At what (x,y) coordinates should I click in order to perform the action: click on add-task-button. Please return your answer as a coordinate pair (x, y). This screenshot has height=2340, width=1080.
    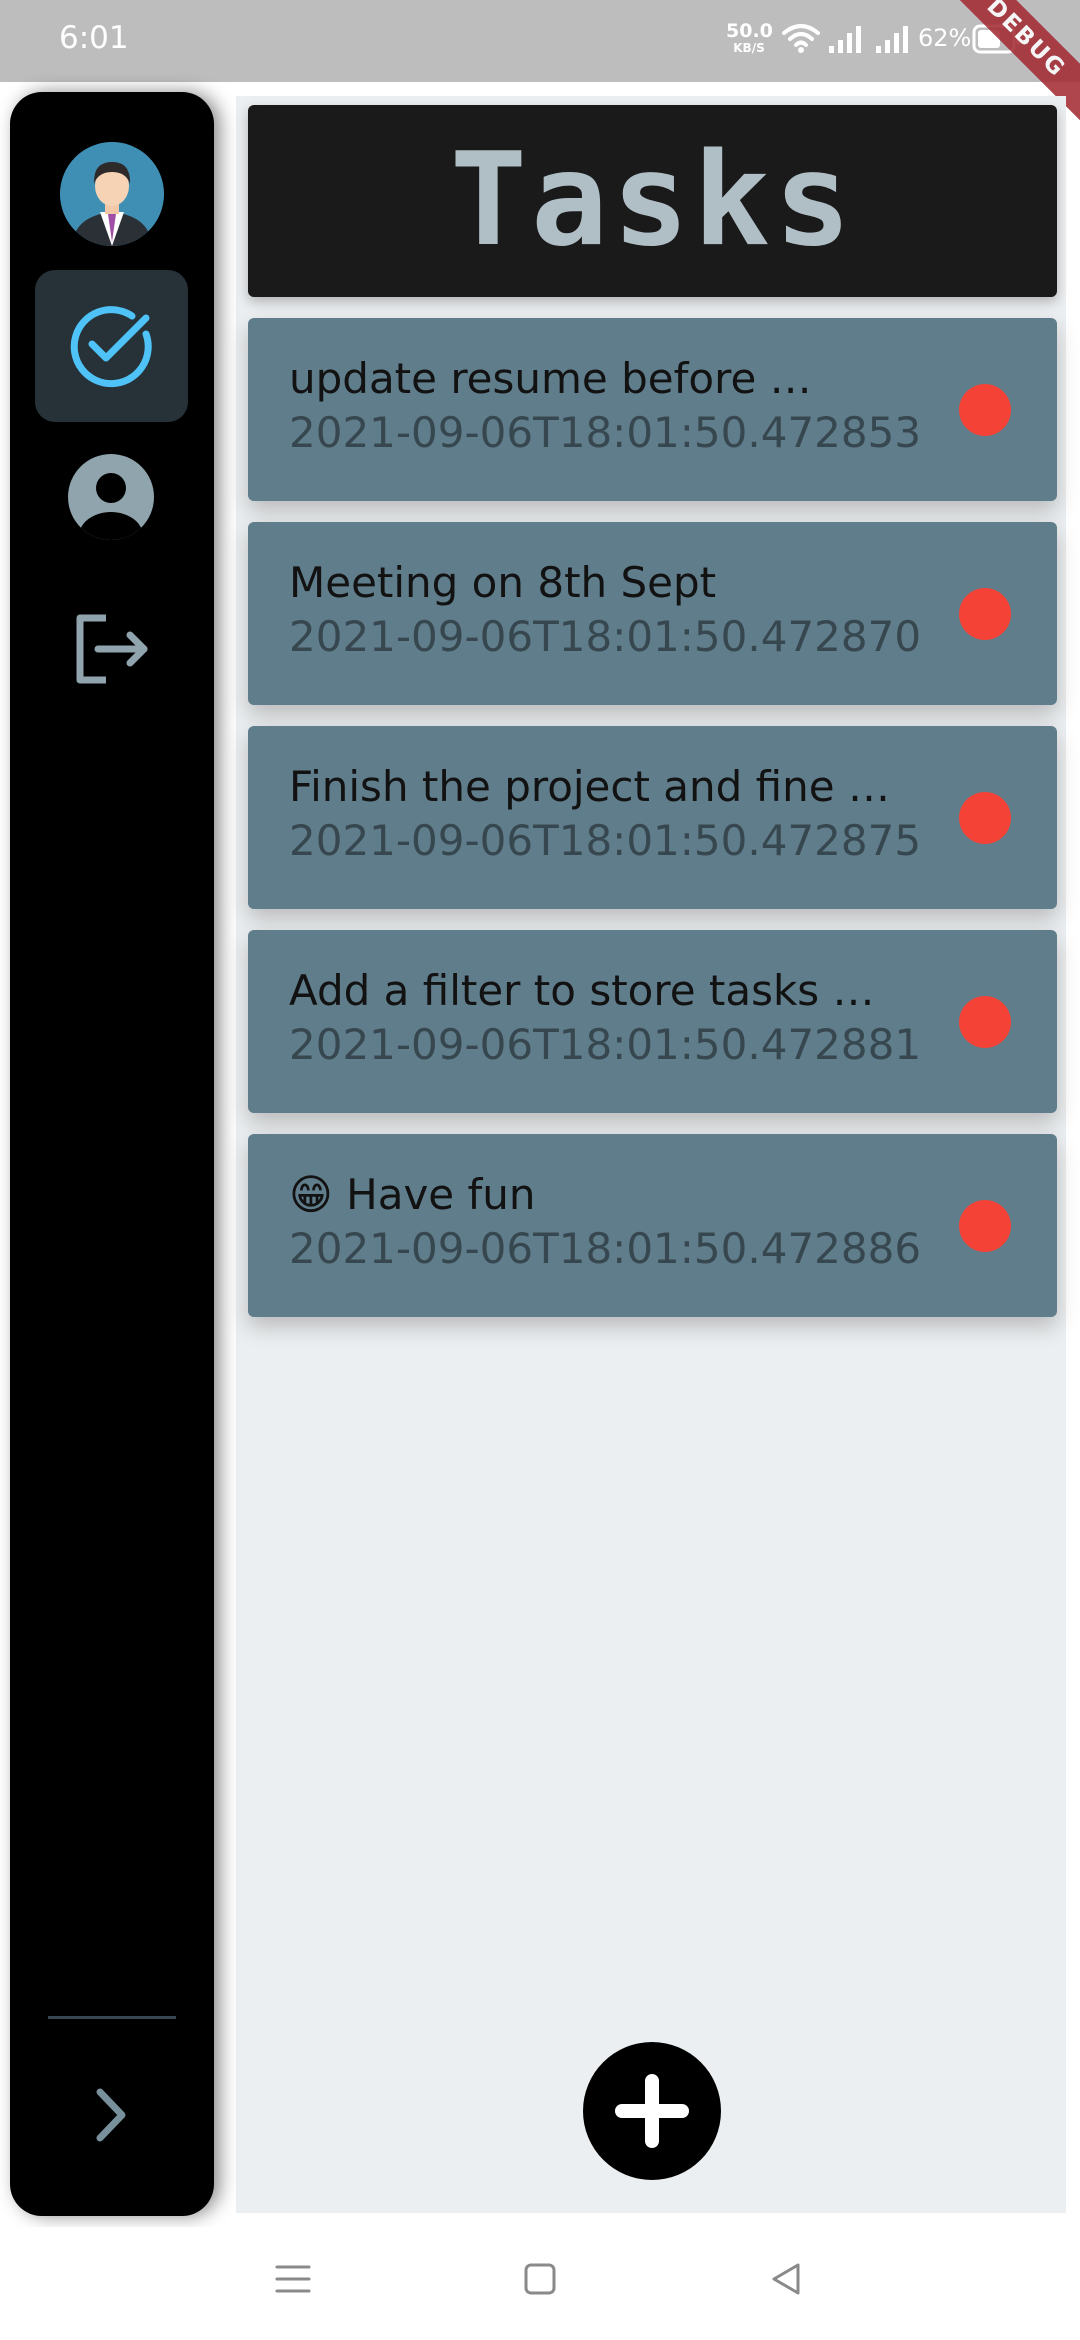
    Looking at the image, I should click on (652, 2111).